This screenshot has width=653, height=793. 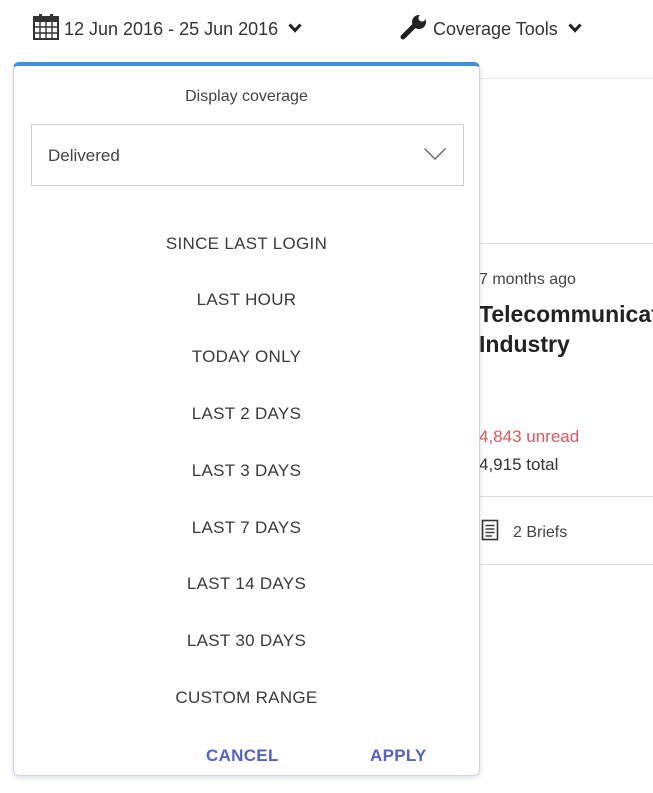 I want to click on coverage-tools-menu: Coverage Tools, so click(x=490, y=29).